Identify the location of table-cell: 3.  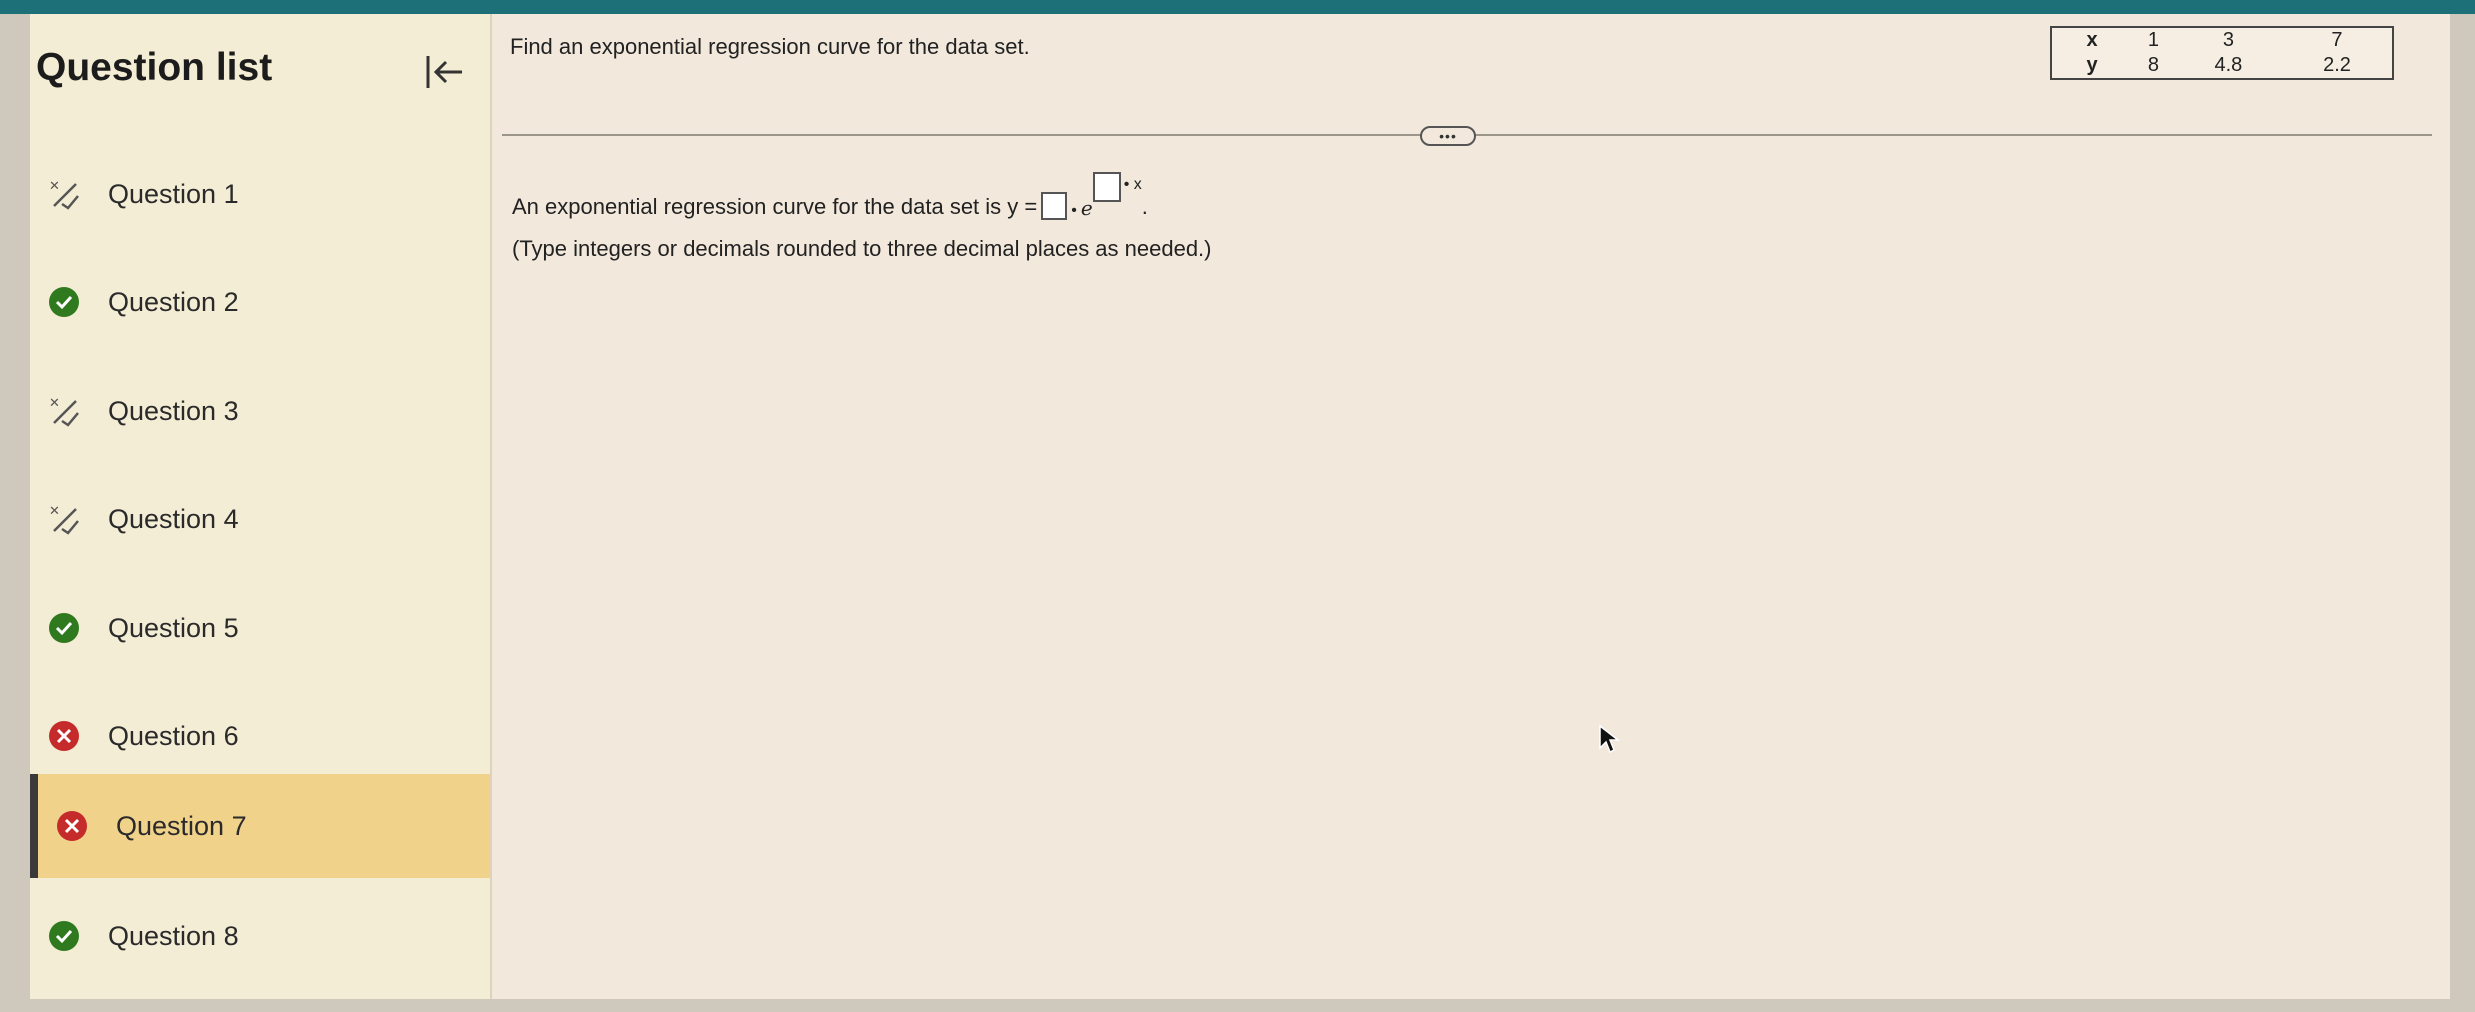
(2228, 40).